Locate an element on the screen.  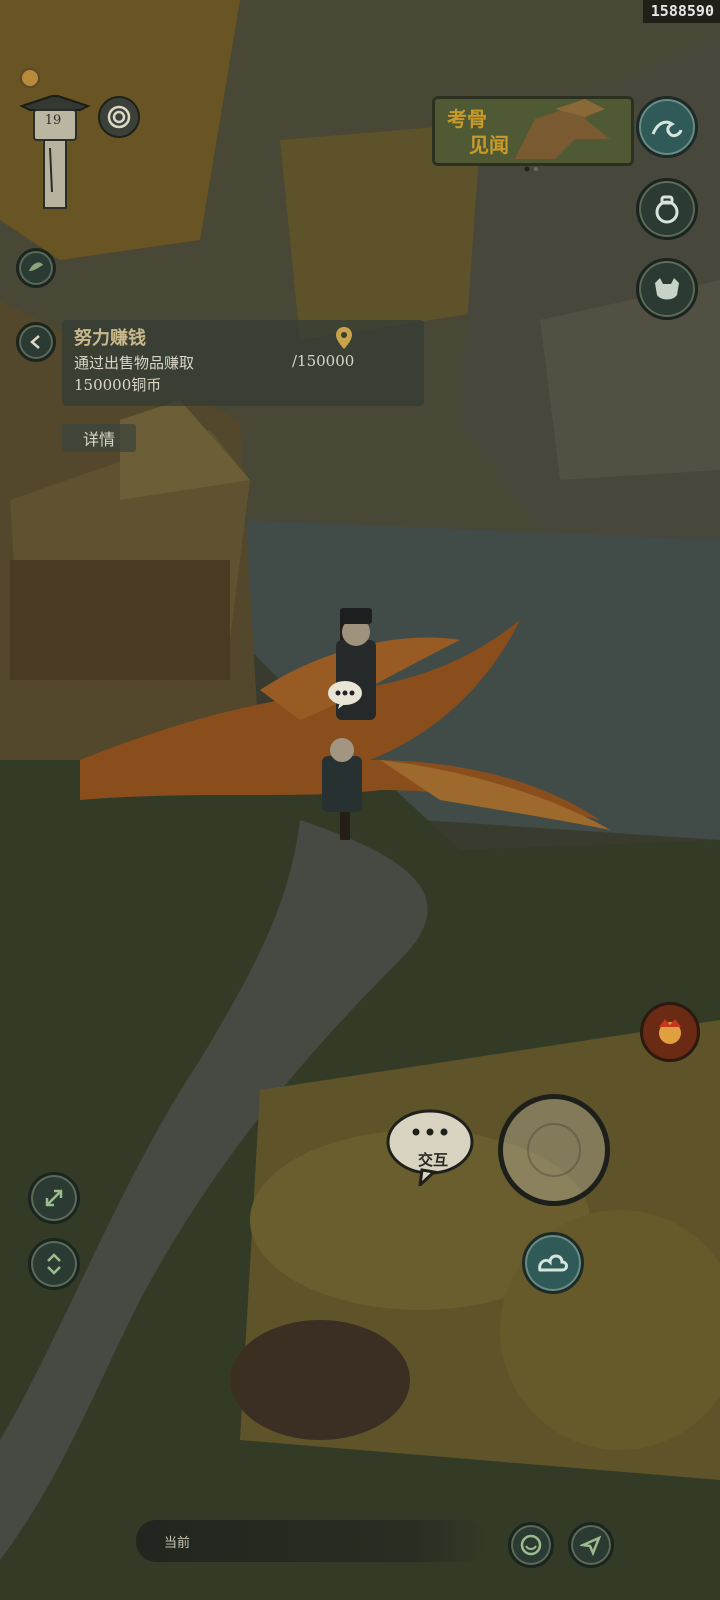
attack-button is located at coordinates (554, 1150).